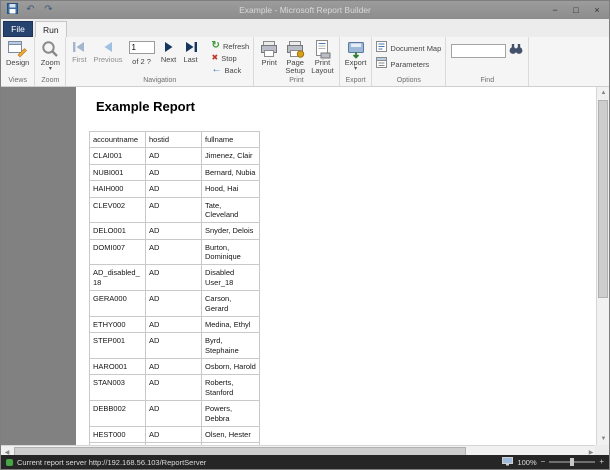 The height and width of the screenshot is (470, 610). Describe the element at coordinates (597, 10) in the screenshot. I see `close-button: ×` at that location.